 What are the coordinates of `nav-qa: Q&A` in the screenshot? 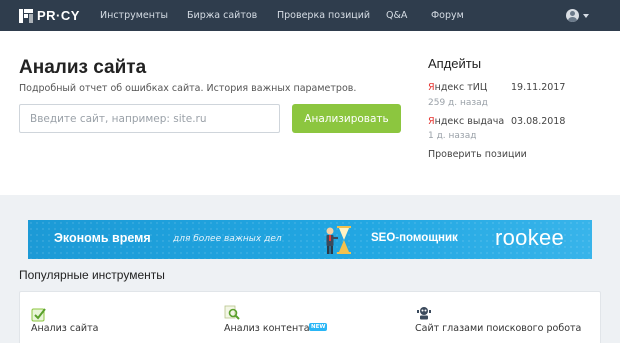 It's located at (396, 15).